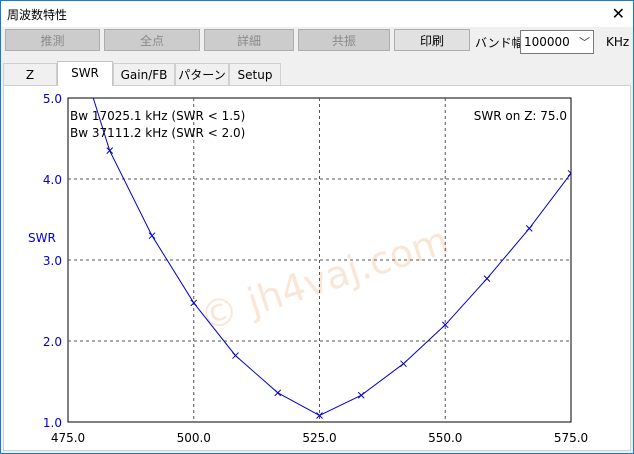 The image size is (634, 454). What do you see at coordinates (30, 74) in the screenshot?
I see `tab-z: Z` at bounding box center [30, 74].